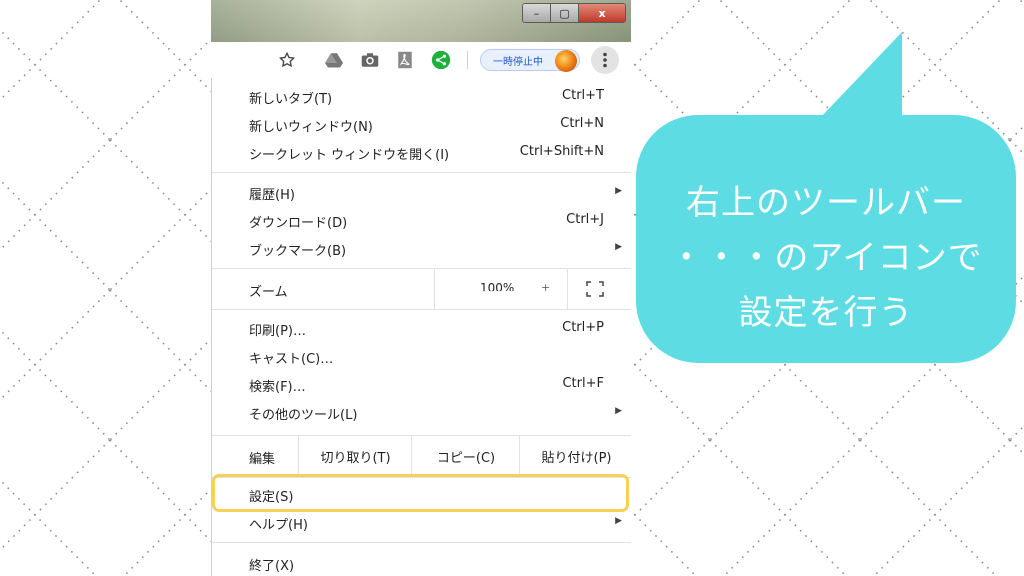 The image size is (1024, 576). I want to click on copy-button: コピー(C), so click(465, 456).